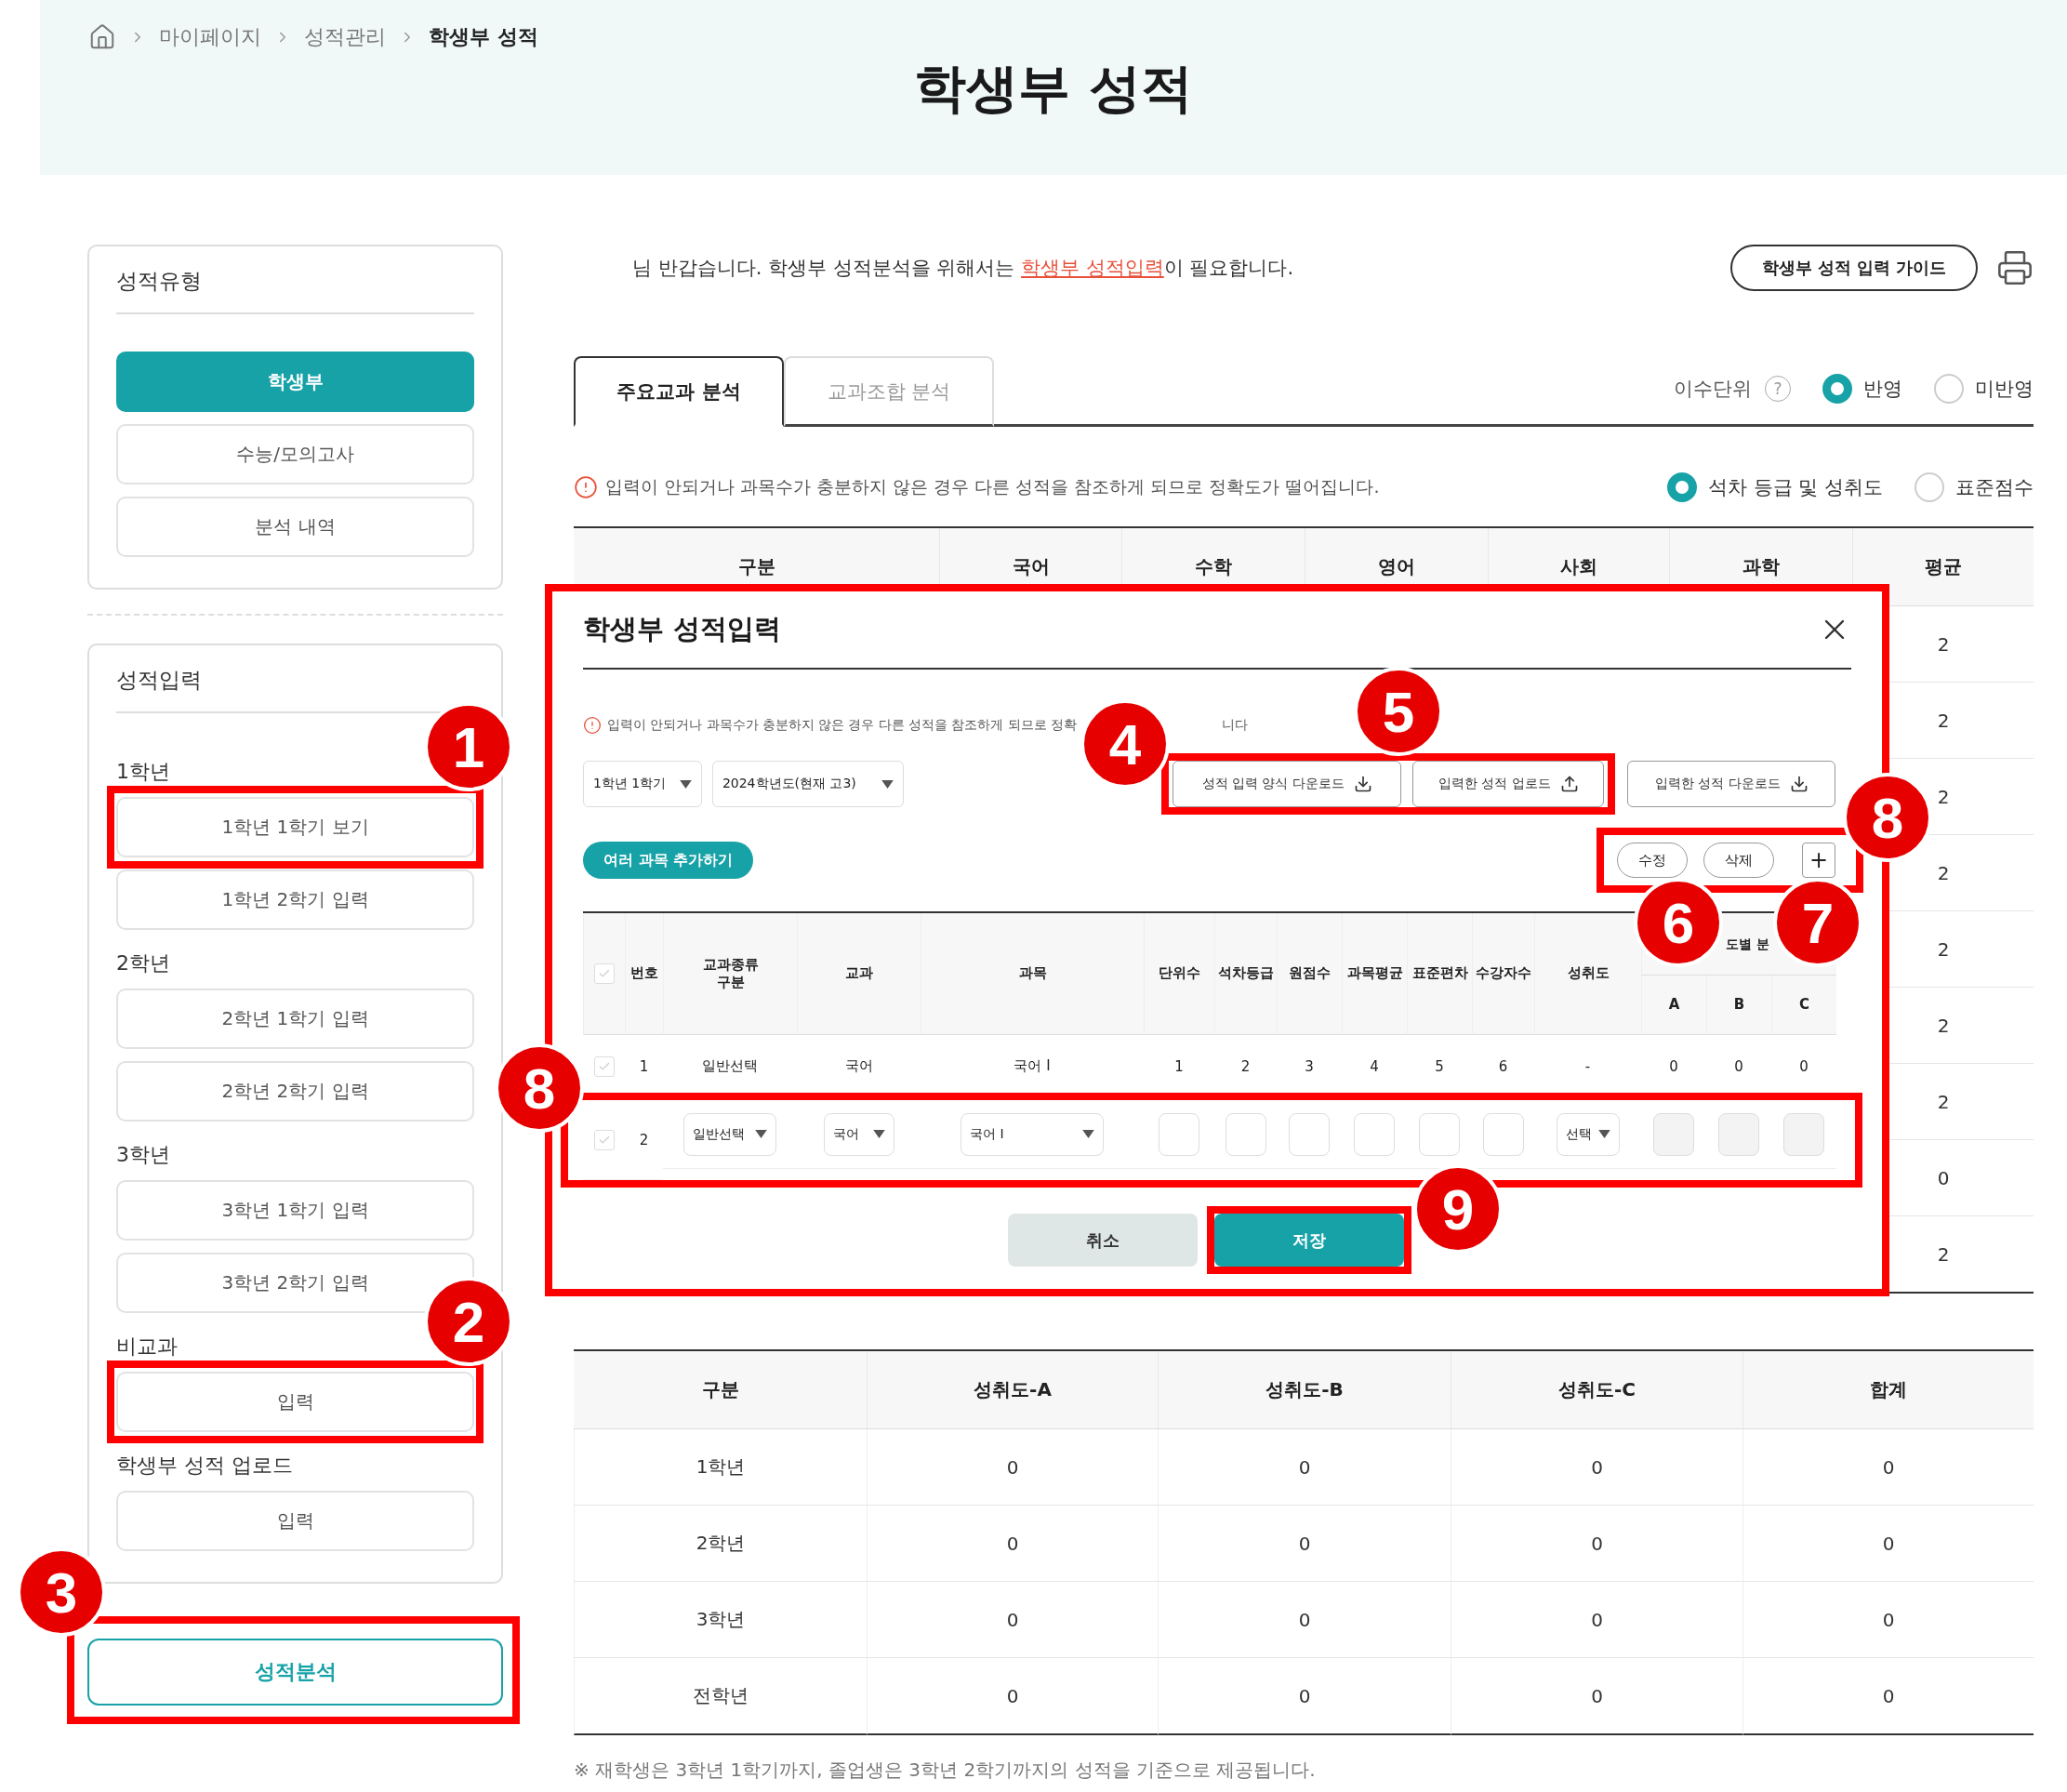 The image size is (2067, 1792). I want to click on score-input-link: 학생부 성적입력, so click(1092, 268).